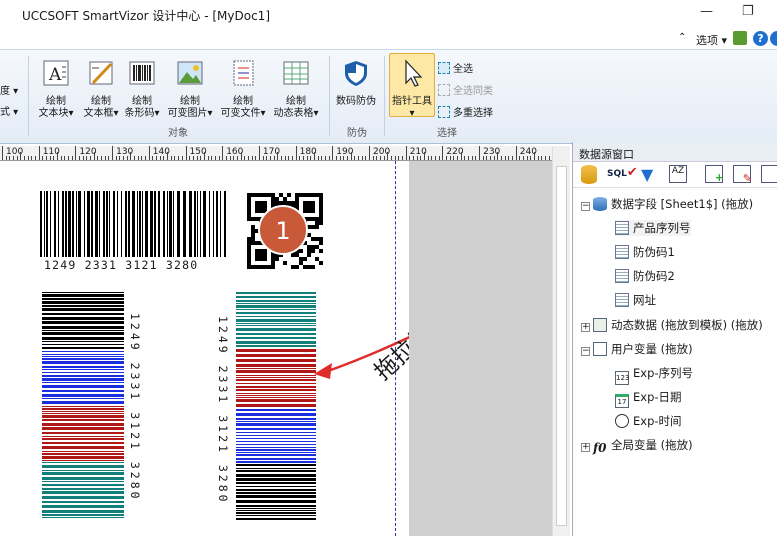  What do you see at coordinates (444, 112) in the screenshot?
I see `multi-select-icon` at bounding box center [444, 112].